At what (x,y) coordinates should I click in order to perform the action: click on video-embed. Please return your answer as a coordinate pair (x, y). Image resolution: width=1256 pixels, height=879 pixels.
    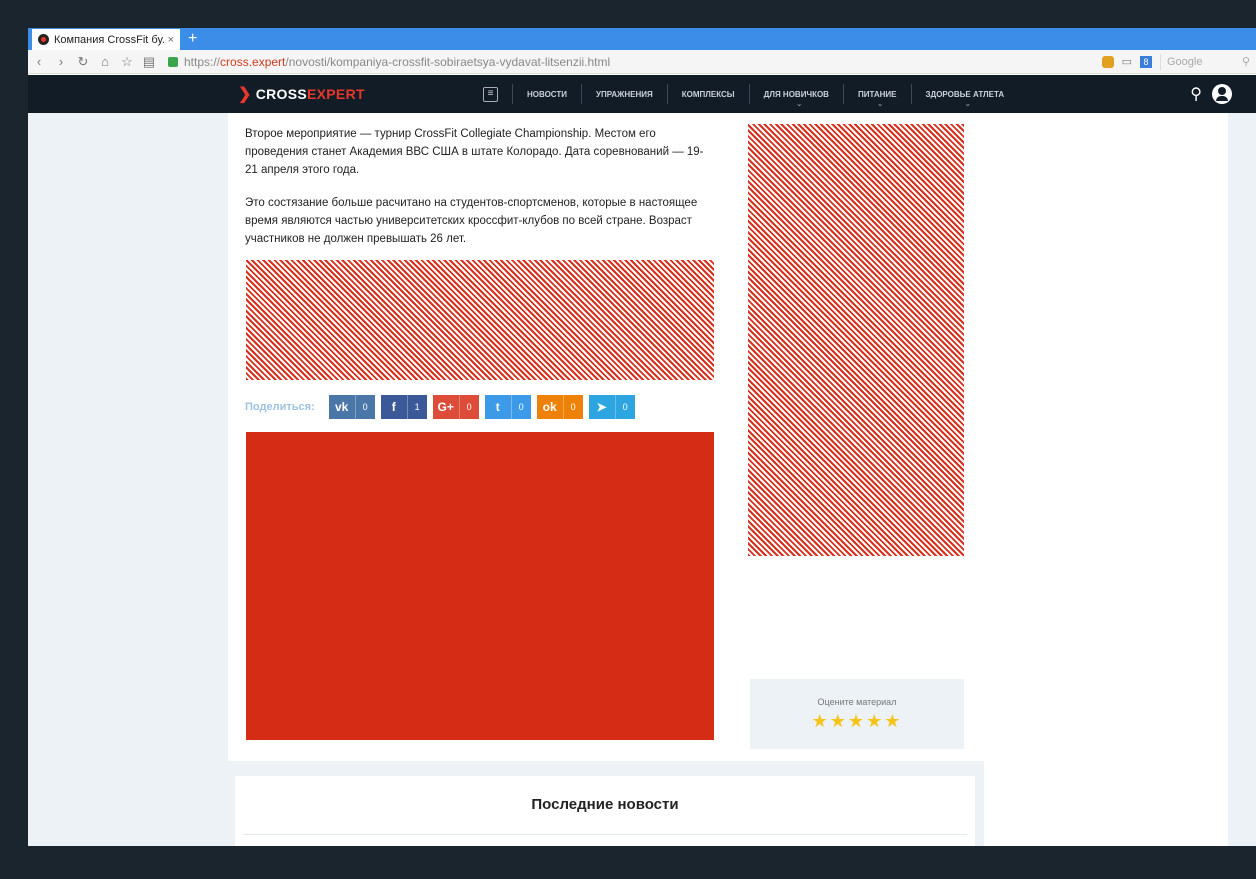
    Looking at the image, I should click on (480, 586).